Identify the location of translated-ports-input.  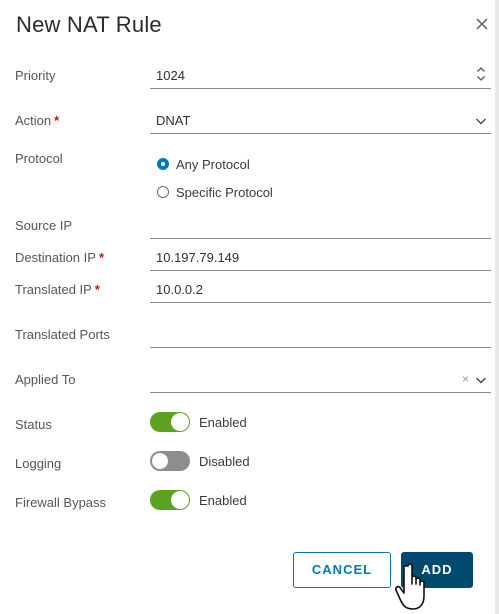
(320, 335).